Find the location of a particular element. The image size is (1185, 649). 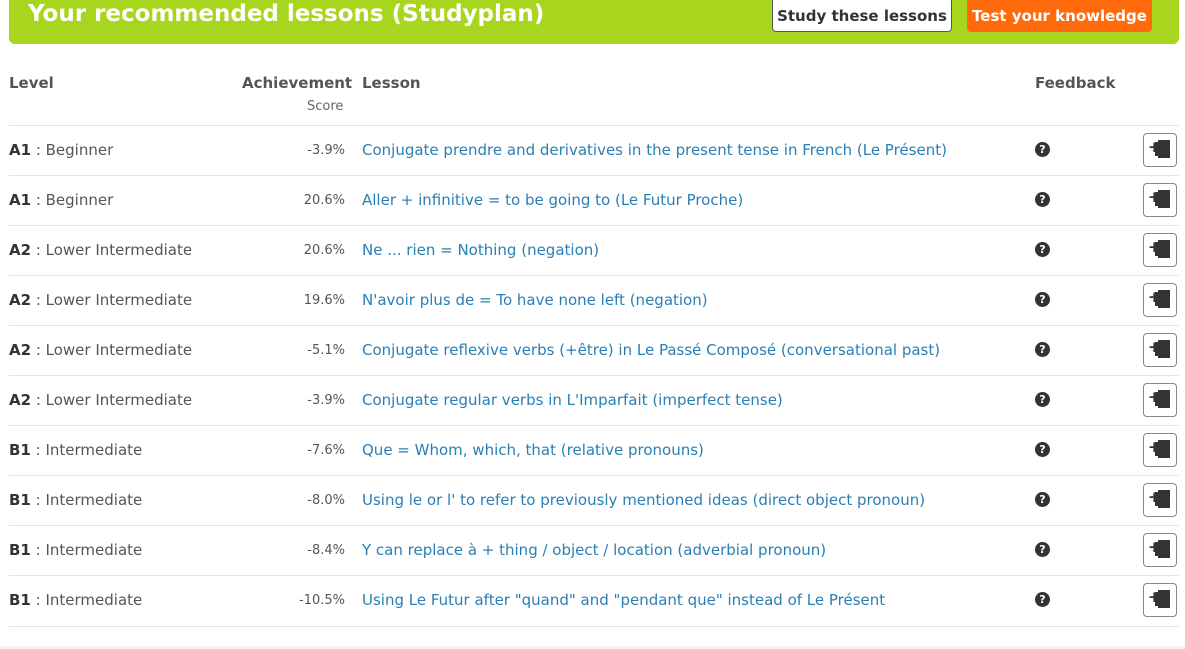

lesson-link: Ne ... rien = Nothing (negation) is located at coordinates (480, 250).